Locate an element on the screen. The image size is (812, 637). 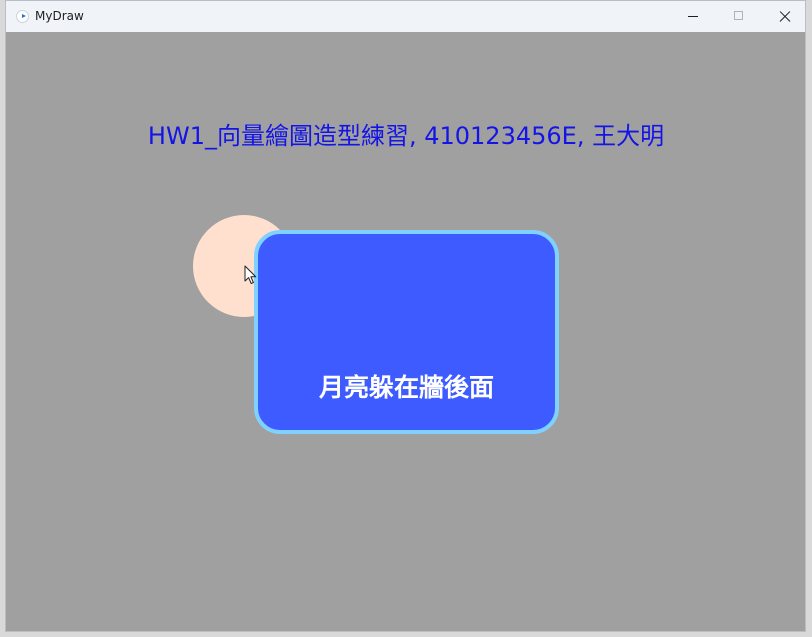
close-button is located at coordinates (783, 16).